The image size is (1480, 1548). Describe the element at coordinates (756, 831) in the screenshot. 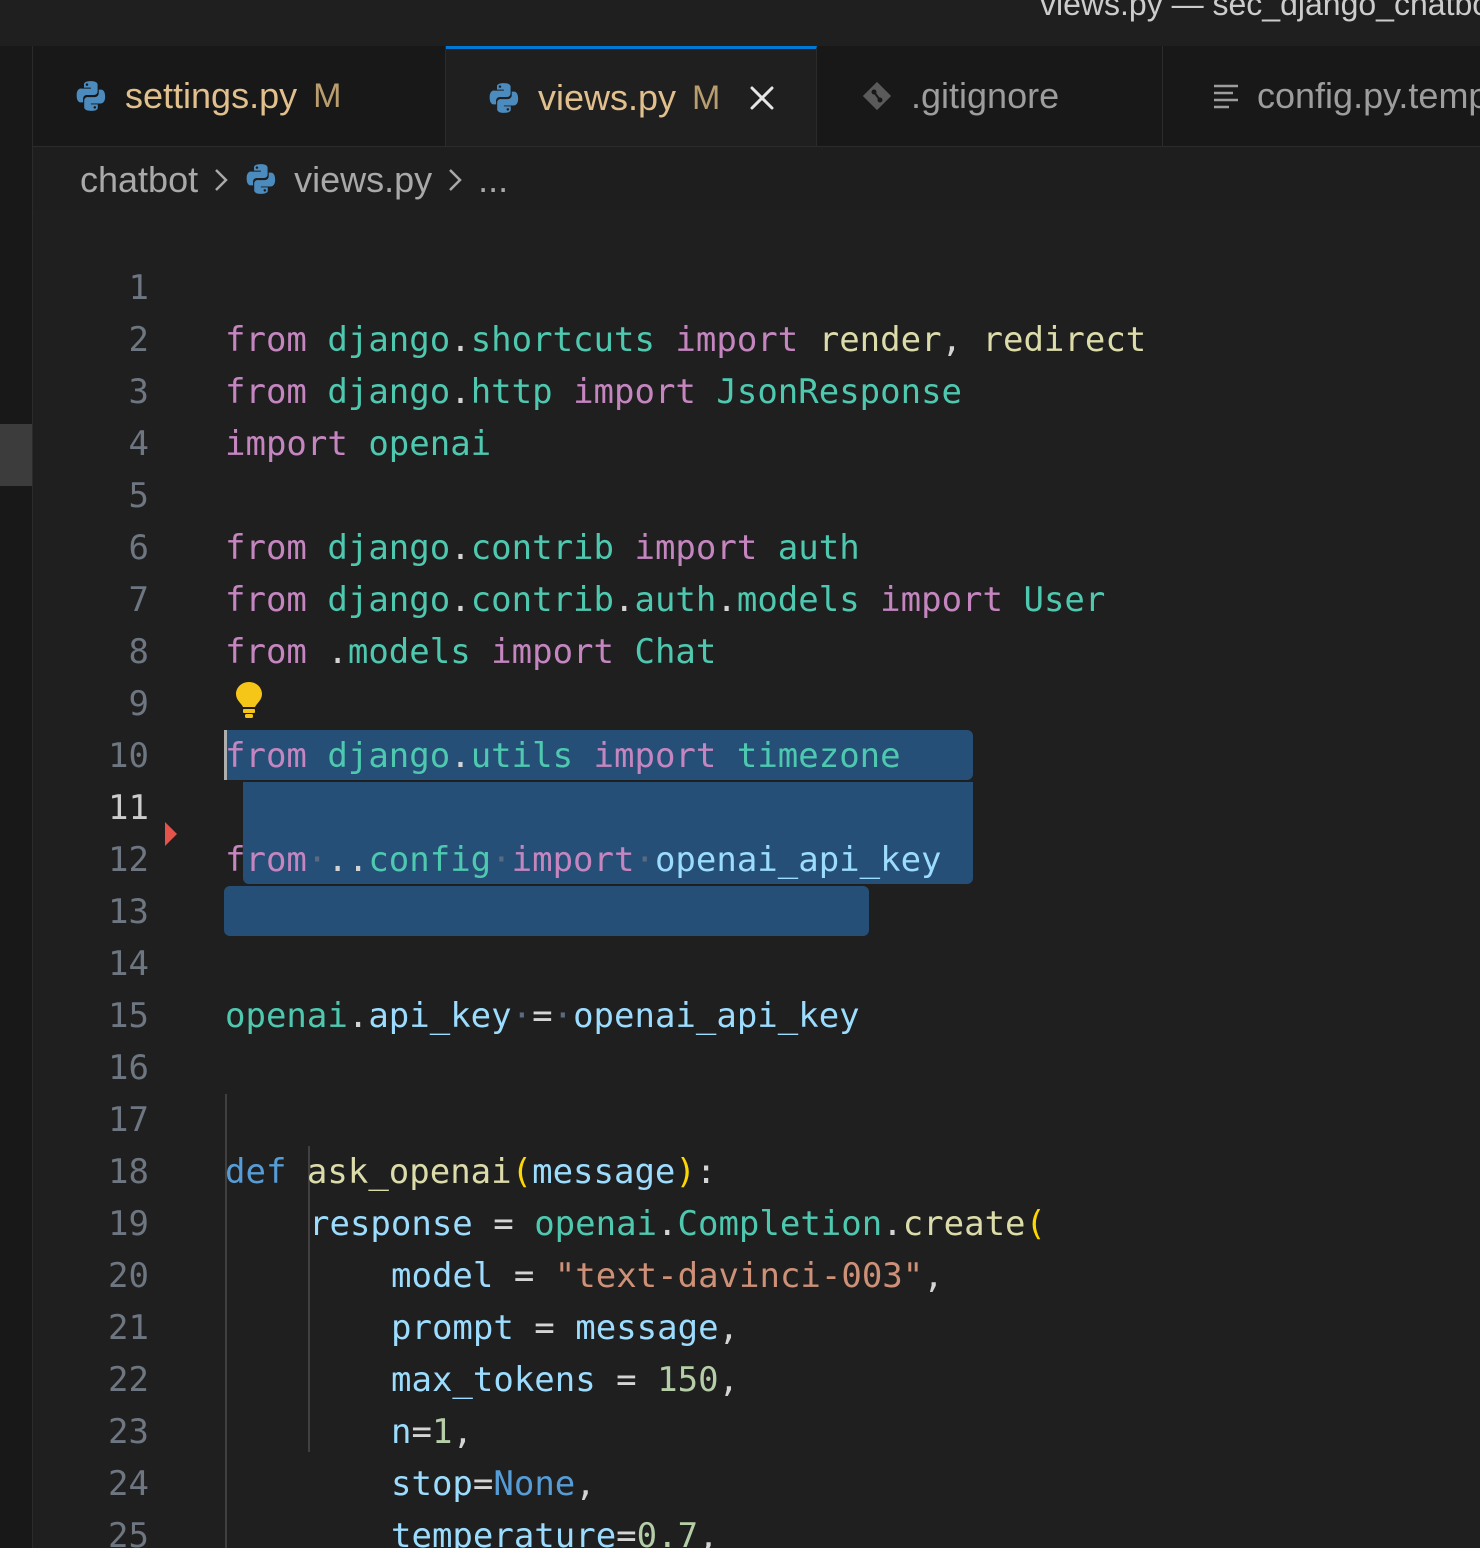

I see `code-line: 12` at that location.